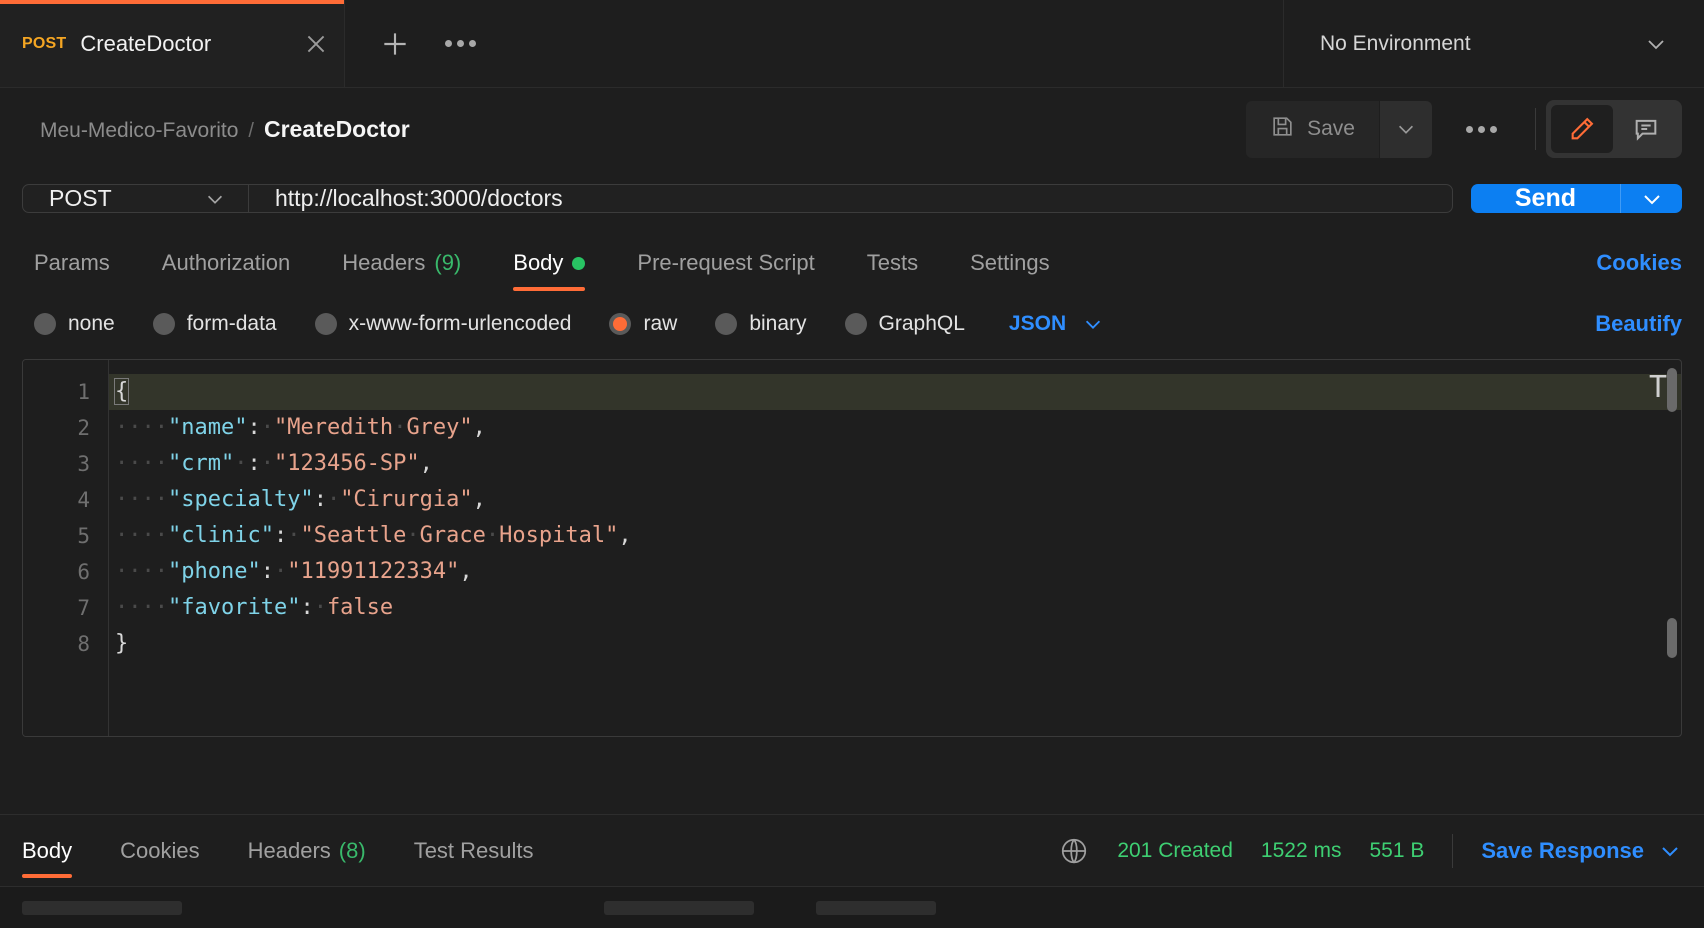 The image size is (1704, 928). I want to click on response-tab-test-results: Test Results, so click(474, 850).